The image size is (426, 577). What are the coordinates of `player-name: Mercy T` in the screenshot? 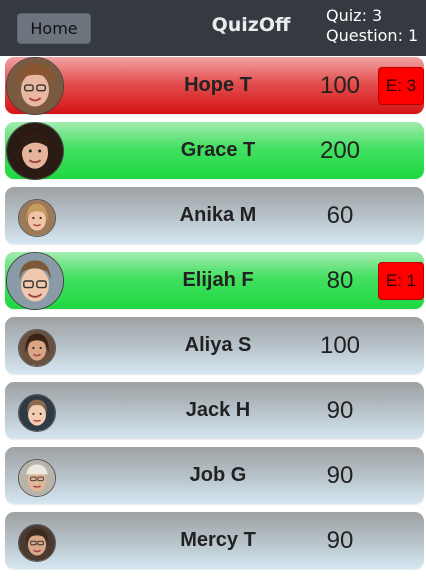 It's located at (218, 540).